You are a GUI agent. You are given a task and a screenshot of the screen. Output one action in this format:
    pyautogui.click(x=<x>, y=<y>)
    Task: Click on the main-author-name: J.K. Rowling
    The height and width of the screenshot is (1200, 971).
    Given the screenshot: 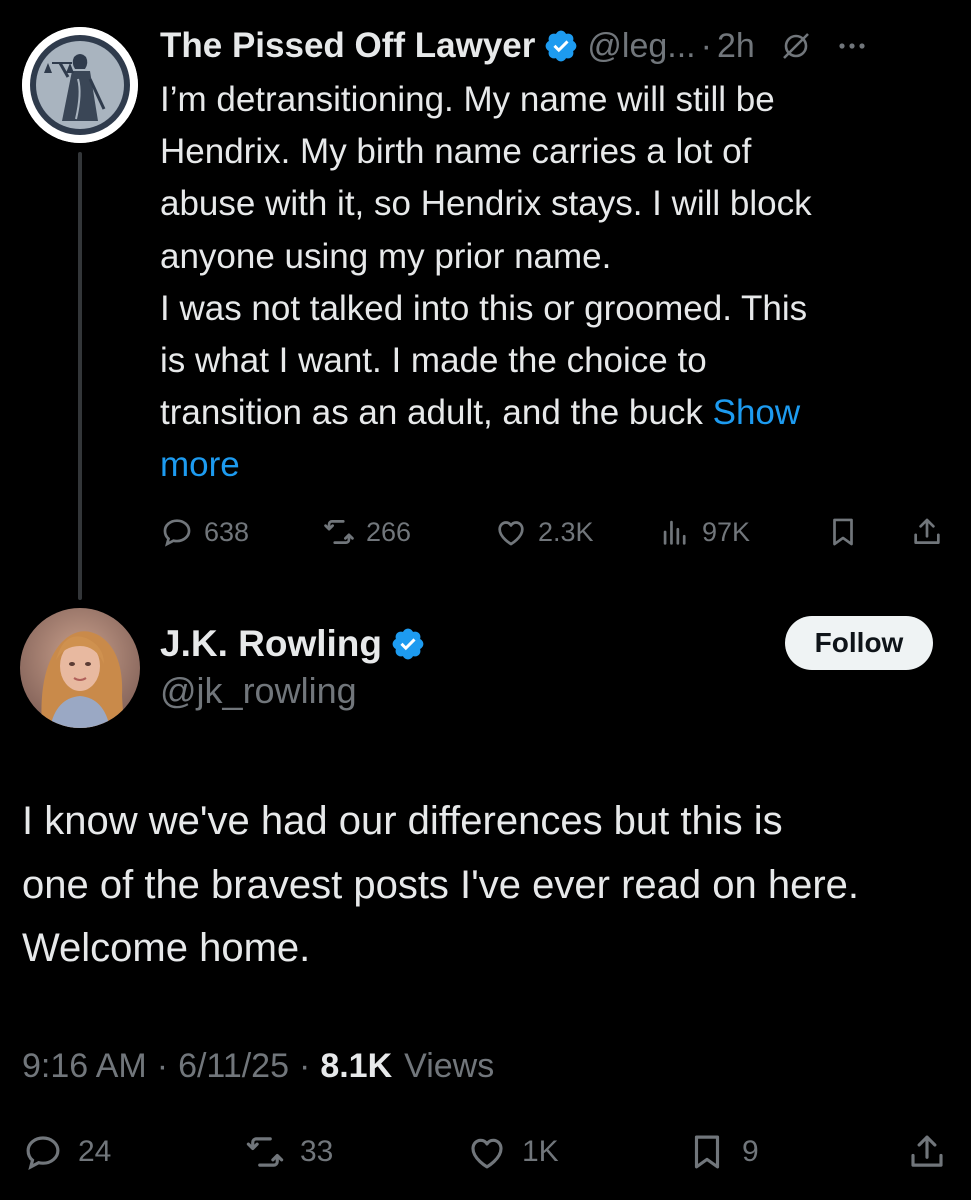 What is the action you would take?
    pyautogui.click(x=271, y=644)
    